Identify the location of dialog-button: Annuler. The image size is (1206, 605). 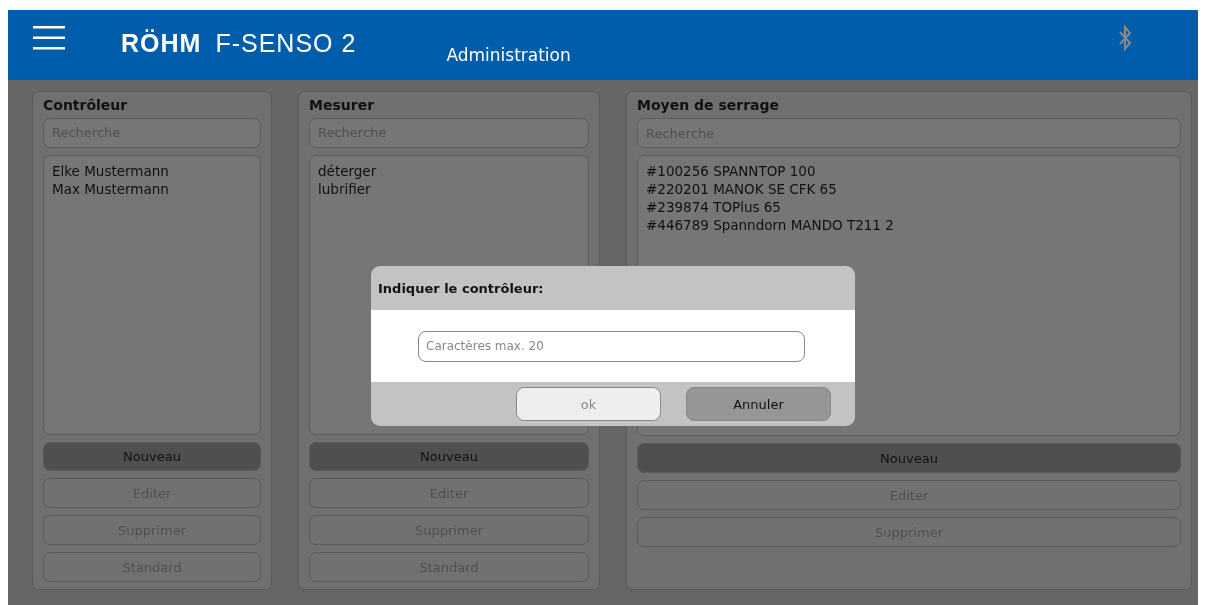
(758, 404).